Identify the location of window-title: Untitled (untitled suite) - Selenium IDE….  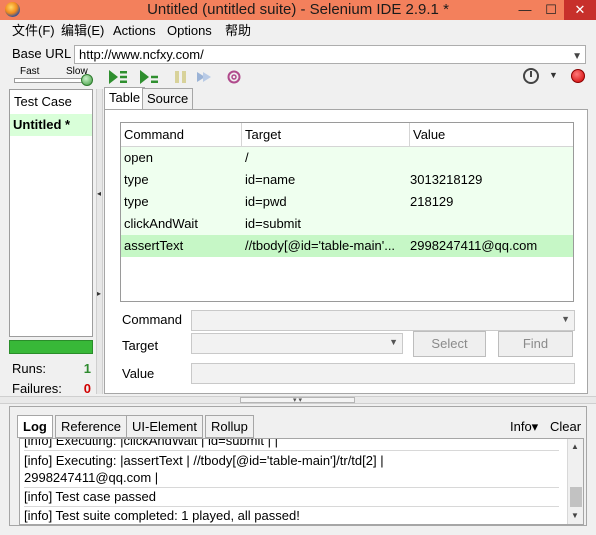
(298, 9).